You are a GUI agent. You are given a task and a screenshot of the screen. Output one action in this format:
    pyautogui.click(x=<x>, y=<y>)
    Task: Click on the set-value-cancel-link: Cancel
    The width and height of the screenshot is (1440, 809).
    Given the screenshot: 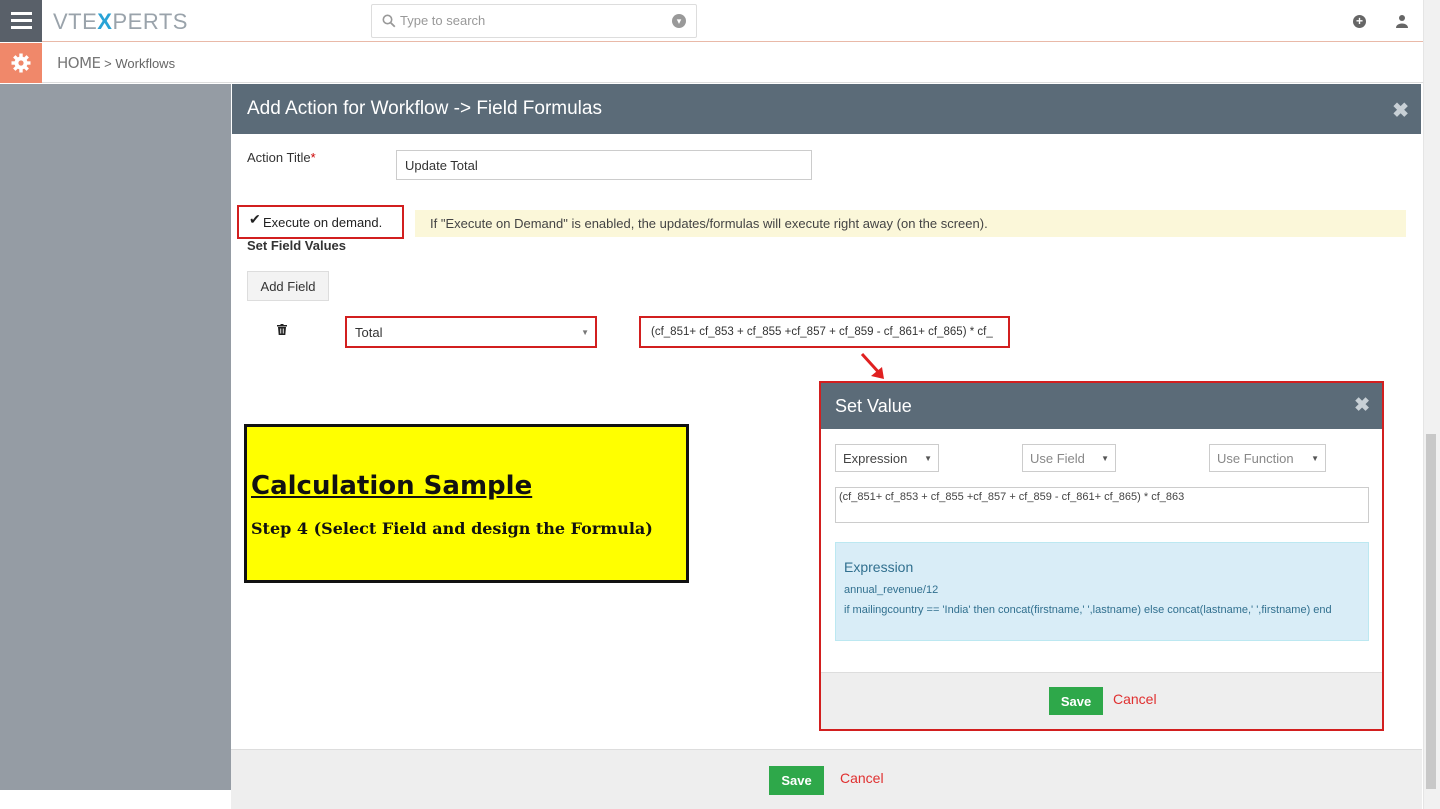 What is the action you would take?
    pyautogui.click(x=1135, y=699)
    